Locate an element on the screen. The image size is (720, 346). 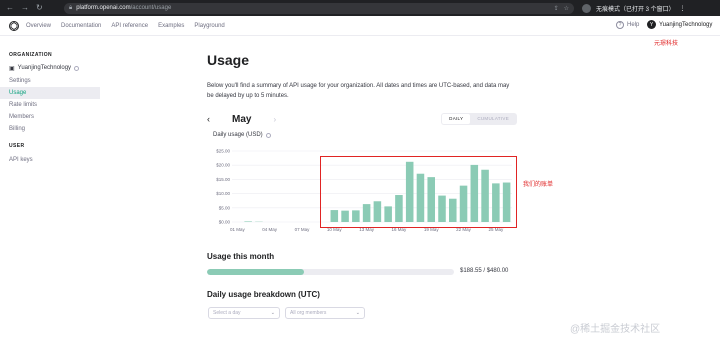
usage-this-month-heading: Usage this month is located at coordinates (241, 256).